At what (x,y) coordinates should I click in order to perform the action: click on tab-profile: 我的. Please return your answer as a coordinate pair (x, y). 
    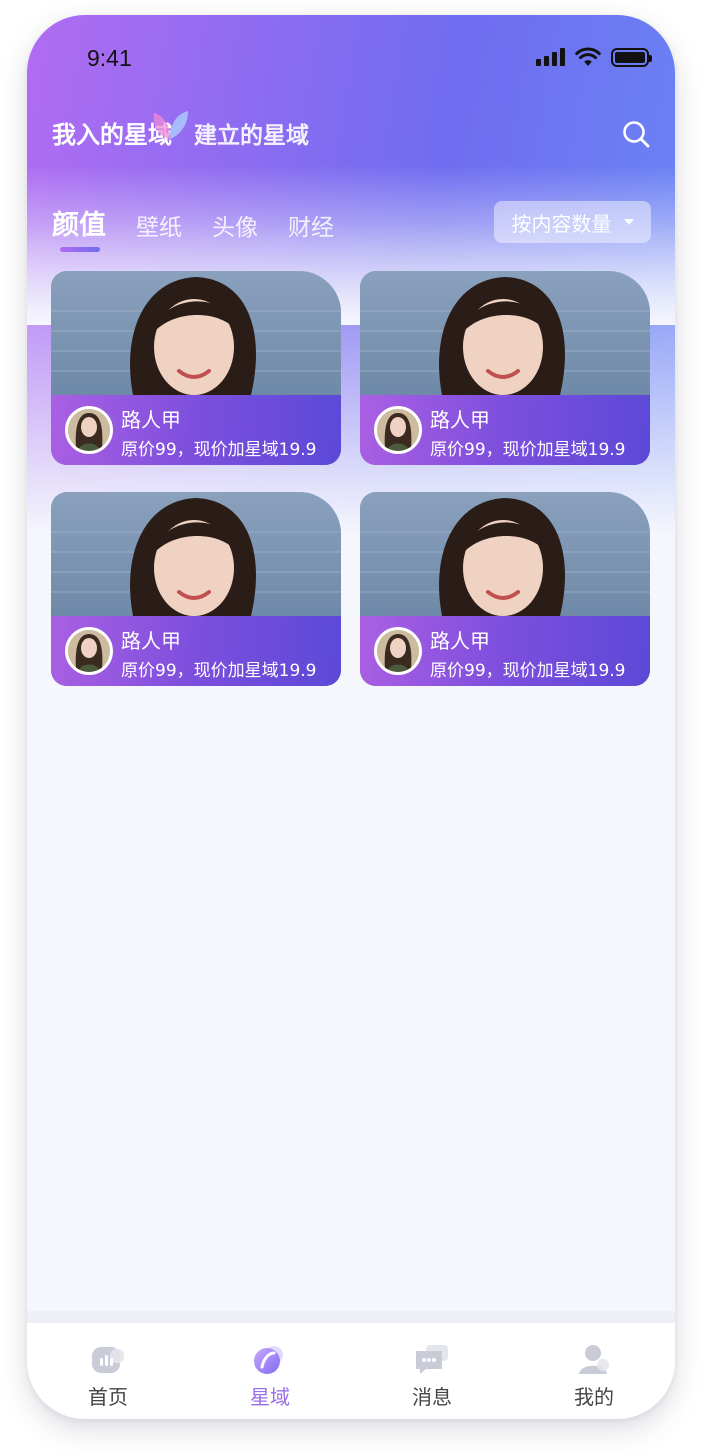
    Looking at the image, I should click on (594, 1371).